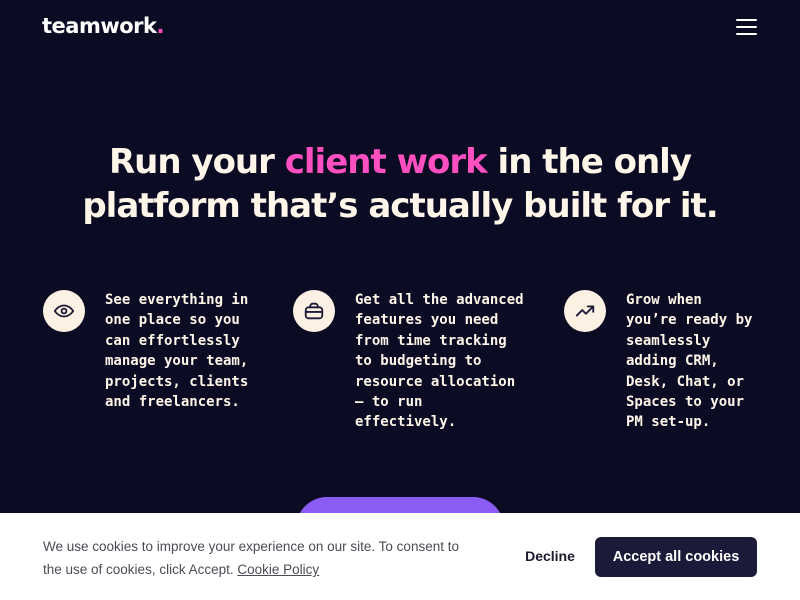  Describe the element at coordinates (550, 556) in the screenshot. I see `decline-button: Decline` at that location.